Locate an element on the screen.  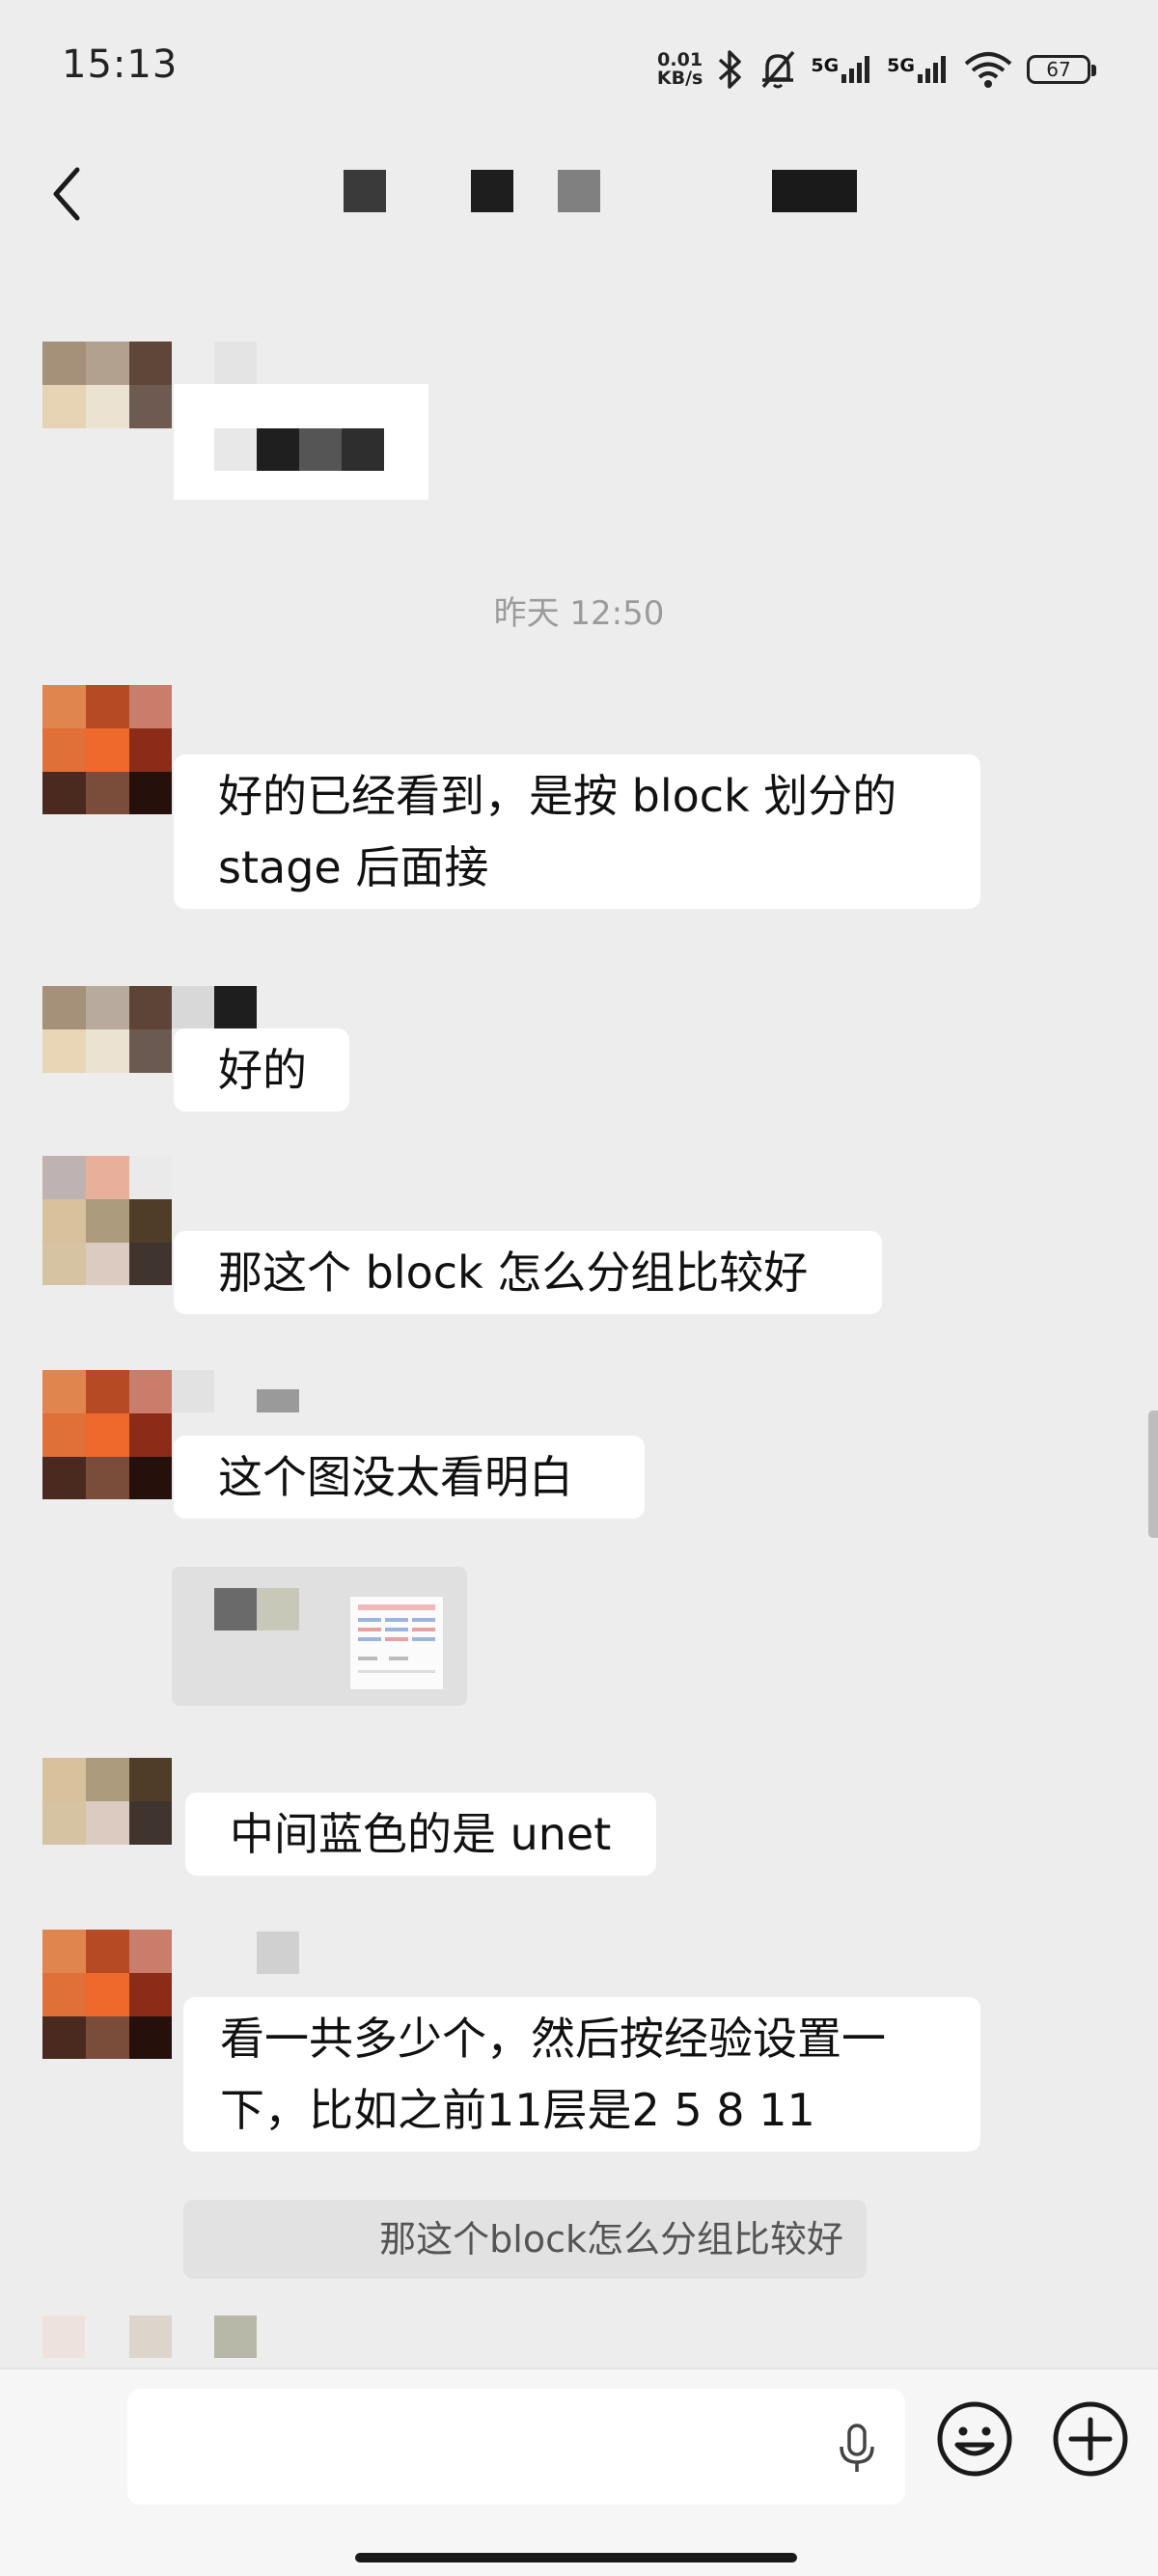
smiley-icon is located at coordinates (974, 2439).